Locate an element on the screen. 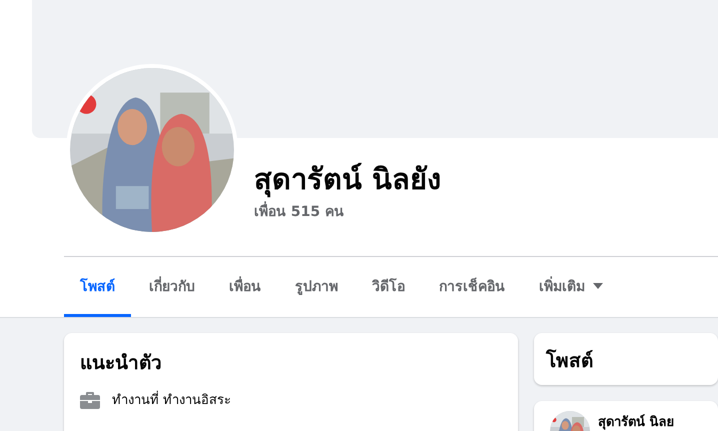 Image resolution: width=718 pixels, height=431 pixels. briefcase-icon is located at coordinates (90, 399).